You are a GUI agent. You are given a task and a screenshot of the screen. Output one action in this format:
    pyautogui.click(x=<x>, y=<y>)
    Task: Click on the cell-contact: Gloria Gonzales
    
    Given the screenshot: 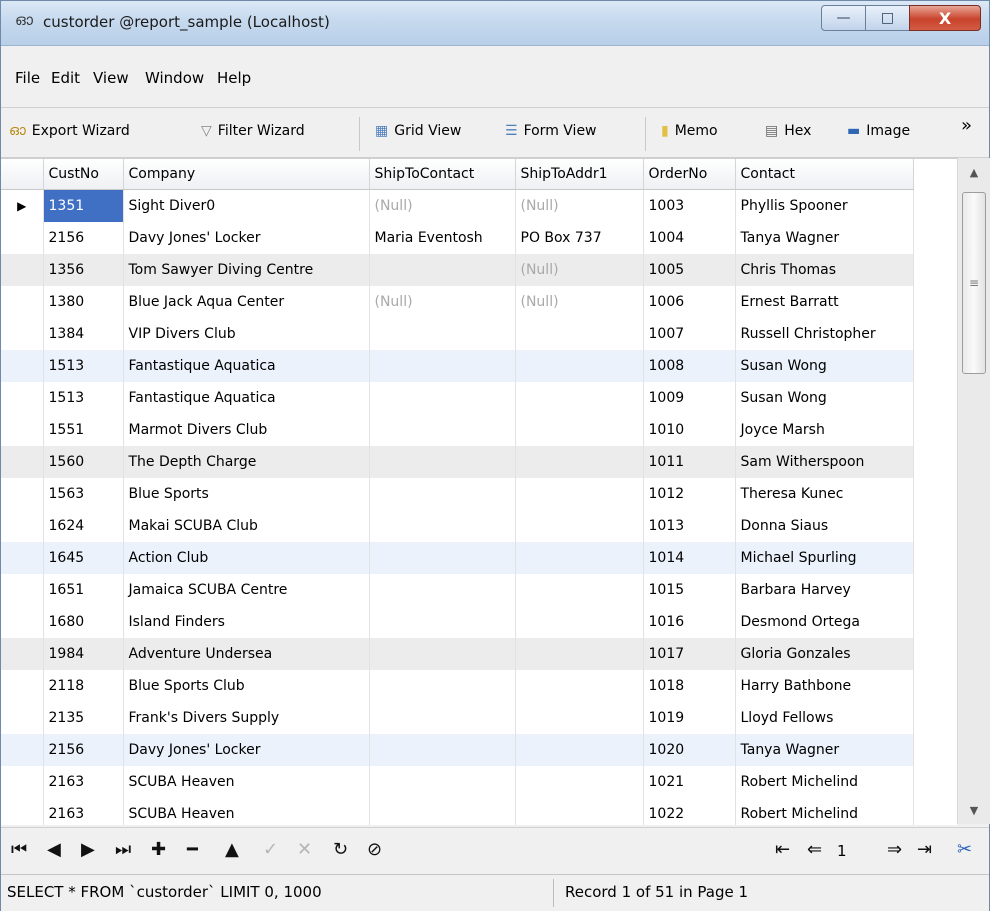 What is the action you would take?
    pyautogui.click(x=824, y=653)
    